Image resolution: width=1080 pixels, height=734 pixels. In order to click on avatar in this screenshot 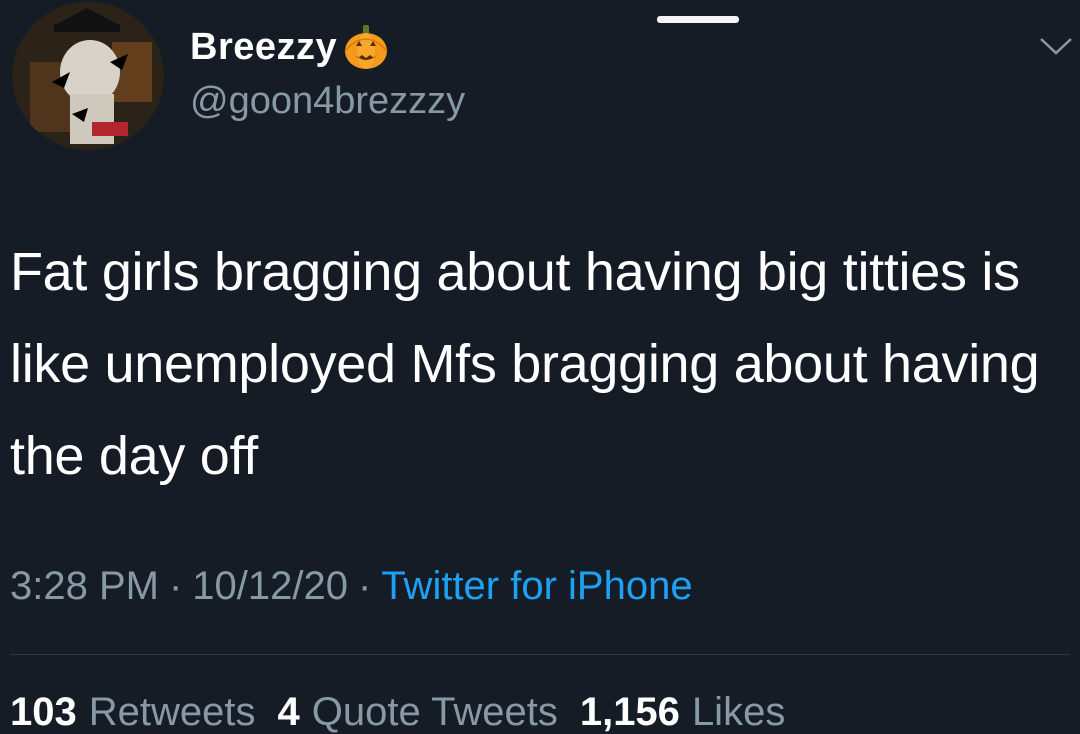, I will do `click(88, 76)`.